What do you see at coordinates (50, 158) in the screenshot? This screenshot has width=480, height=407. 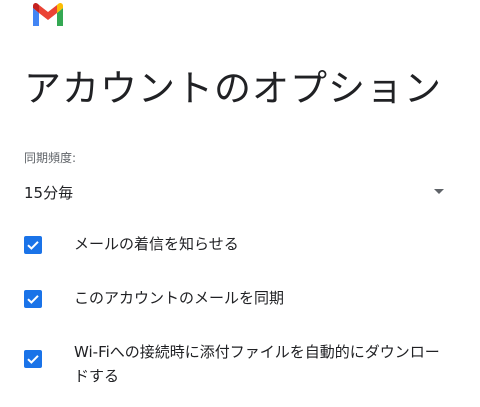 I see `sync-frequency-label: 同期頻度:` at bounding box center [50, 158].